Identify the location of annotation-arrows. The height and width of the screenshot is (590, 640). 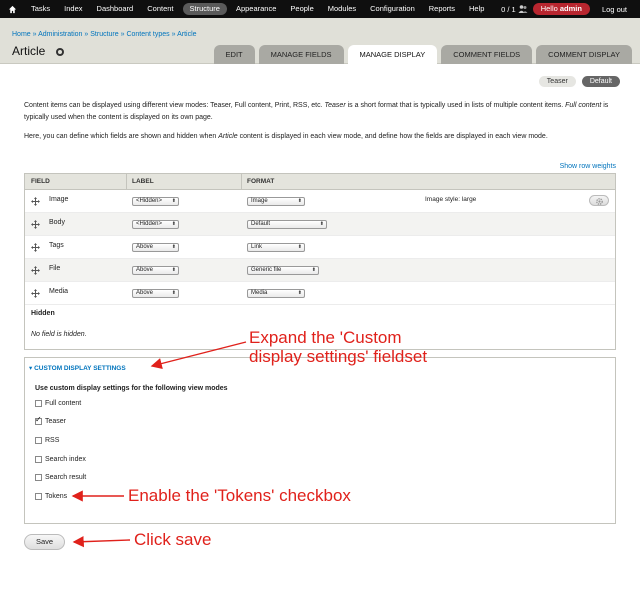
(159, 444).